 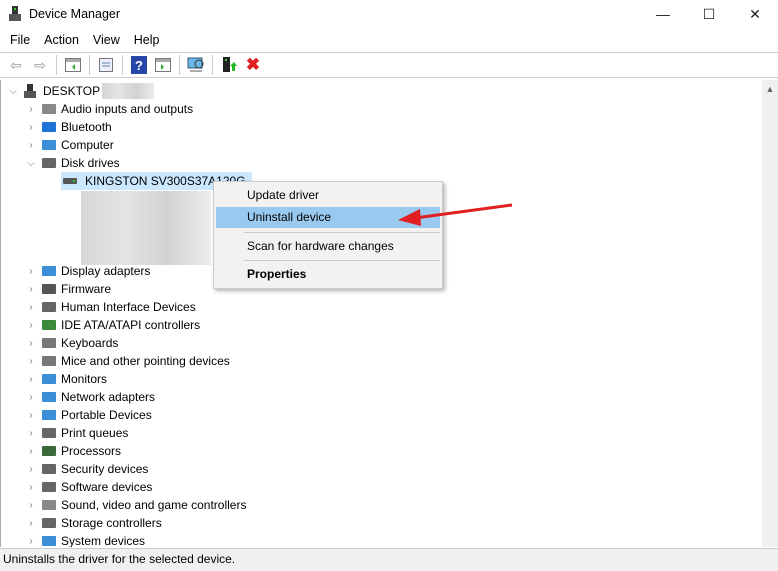 I want to click on tree-item: › Processors, so click(x=73, y=451).